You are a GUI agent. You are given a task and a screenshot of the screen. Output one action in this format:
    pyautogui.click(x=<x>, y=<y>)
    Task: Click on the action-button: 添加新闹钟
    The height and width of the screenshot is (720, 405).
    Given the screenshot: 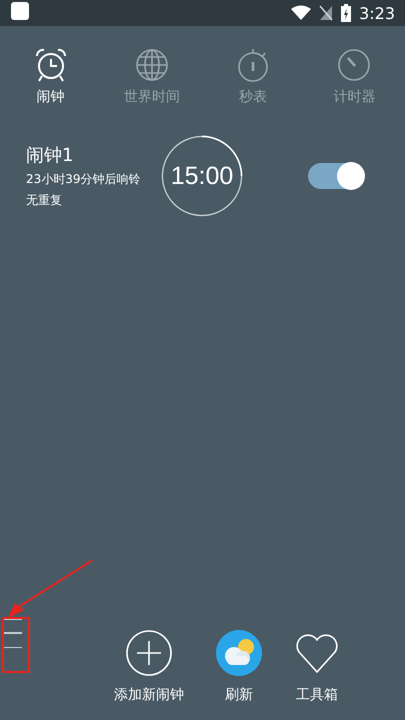 What is the action you would take?
    pyautogui.click(x=149, y=667)
    